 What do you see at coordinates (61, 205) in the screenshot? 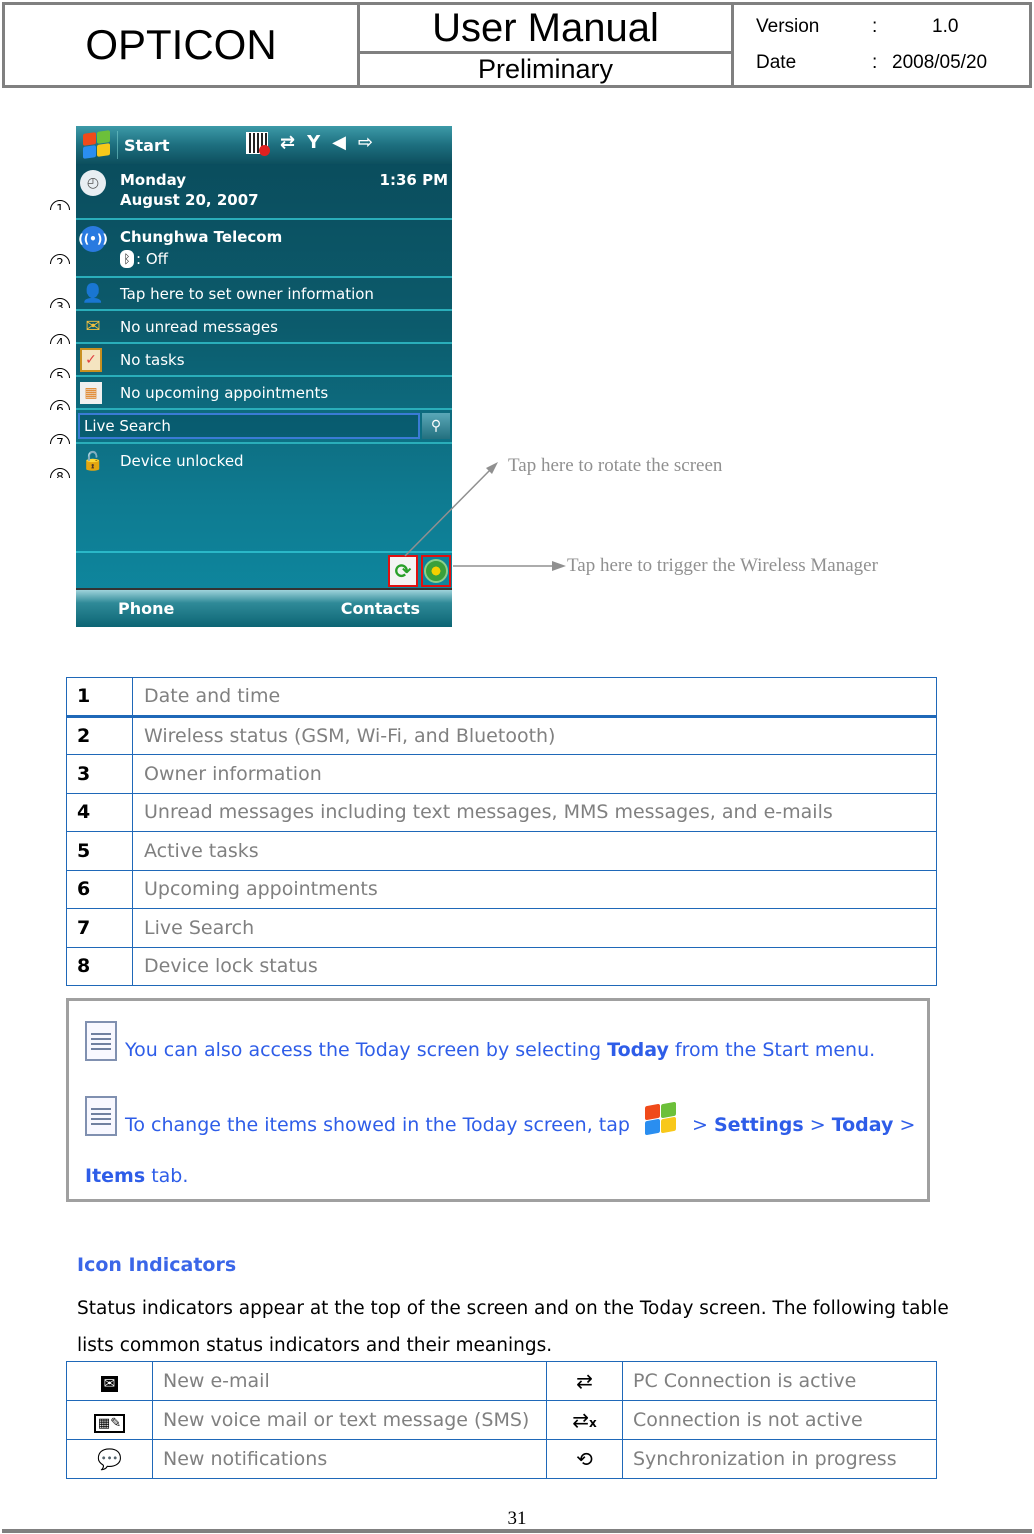
I see `marker-1: 1` at bounding box center [61, 205].